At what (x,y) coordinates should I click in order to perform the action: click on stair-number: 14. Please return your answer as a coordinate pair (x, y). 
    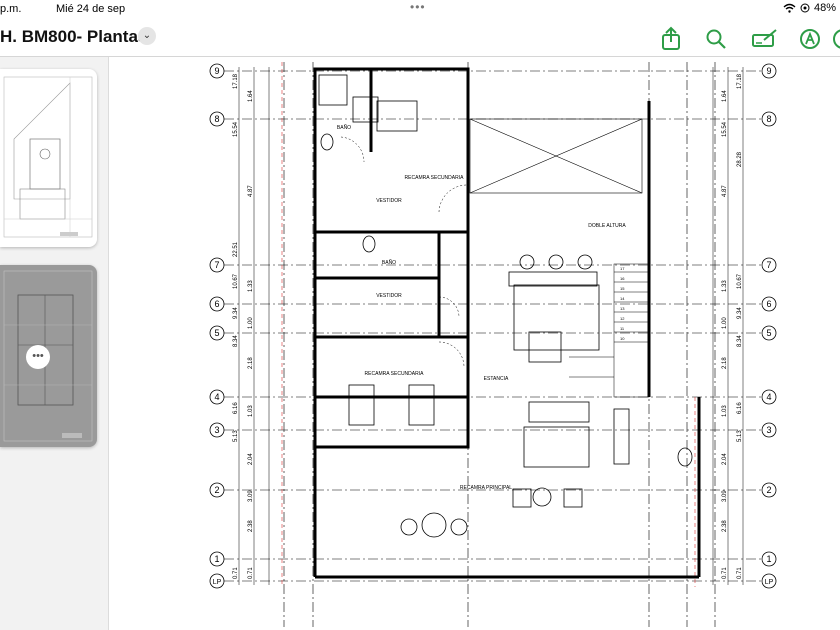
    Looking at the image, I should click on (622, 298).